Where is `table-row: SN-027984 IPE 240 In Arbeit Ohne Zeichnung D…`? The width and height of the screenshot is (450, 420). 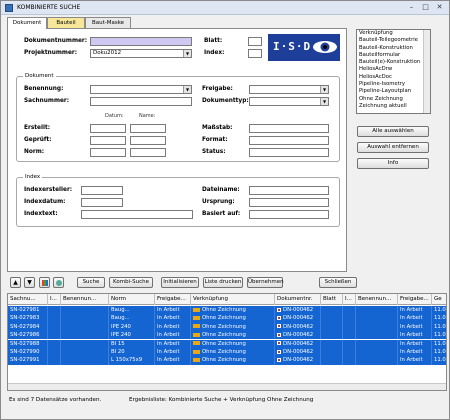
table-row: SN-027984 IPE 240 In Arbeit Ohne Zeichnung D… is located at coordinates (227, 327).